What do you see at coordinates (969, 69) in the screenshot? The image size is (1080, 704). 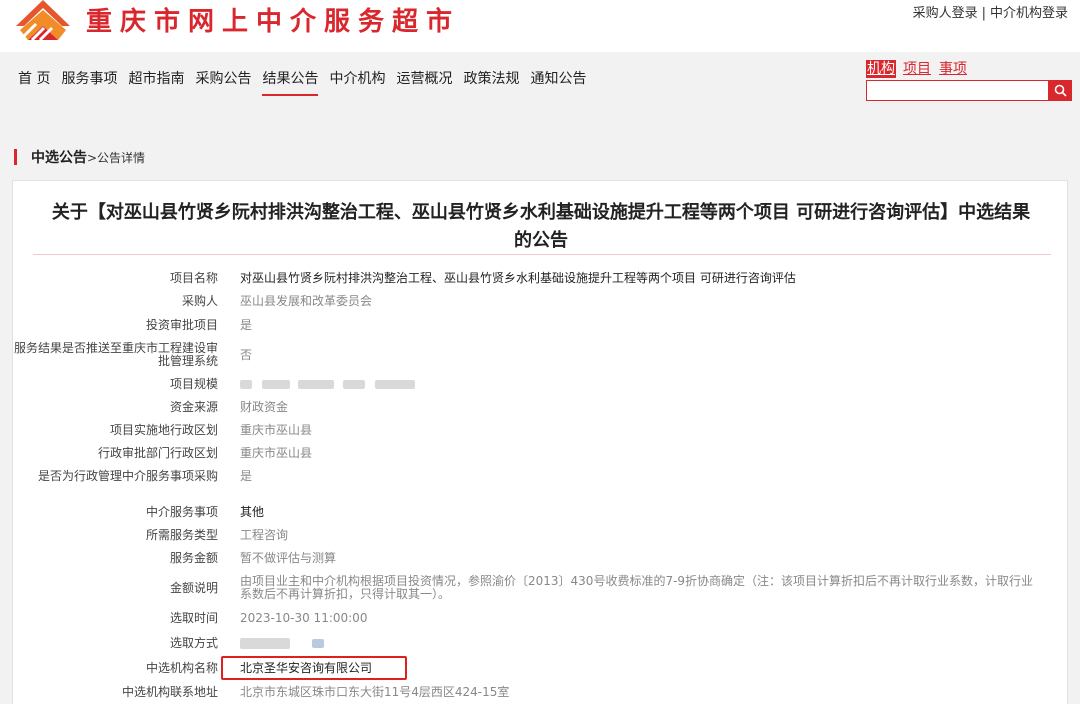 I see `search-tabs: 机构 项目 事项` at bounding box center [969, 69].